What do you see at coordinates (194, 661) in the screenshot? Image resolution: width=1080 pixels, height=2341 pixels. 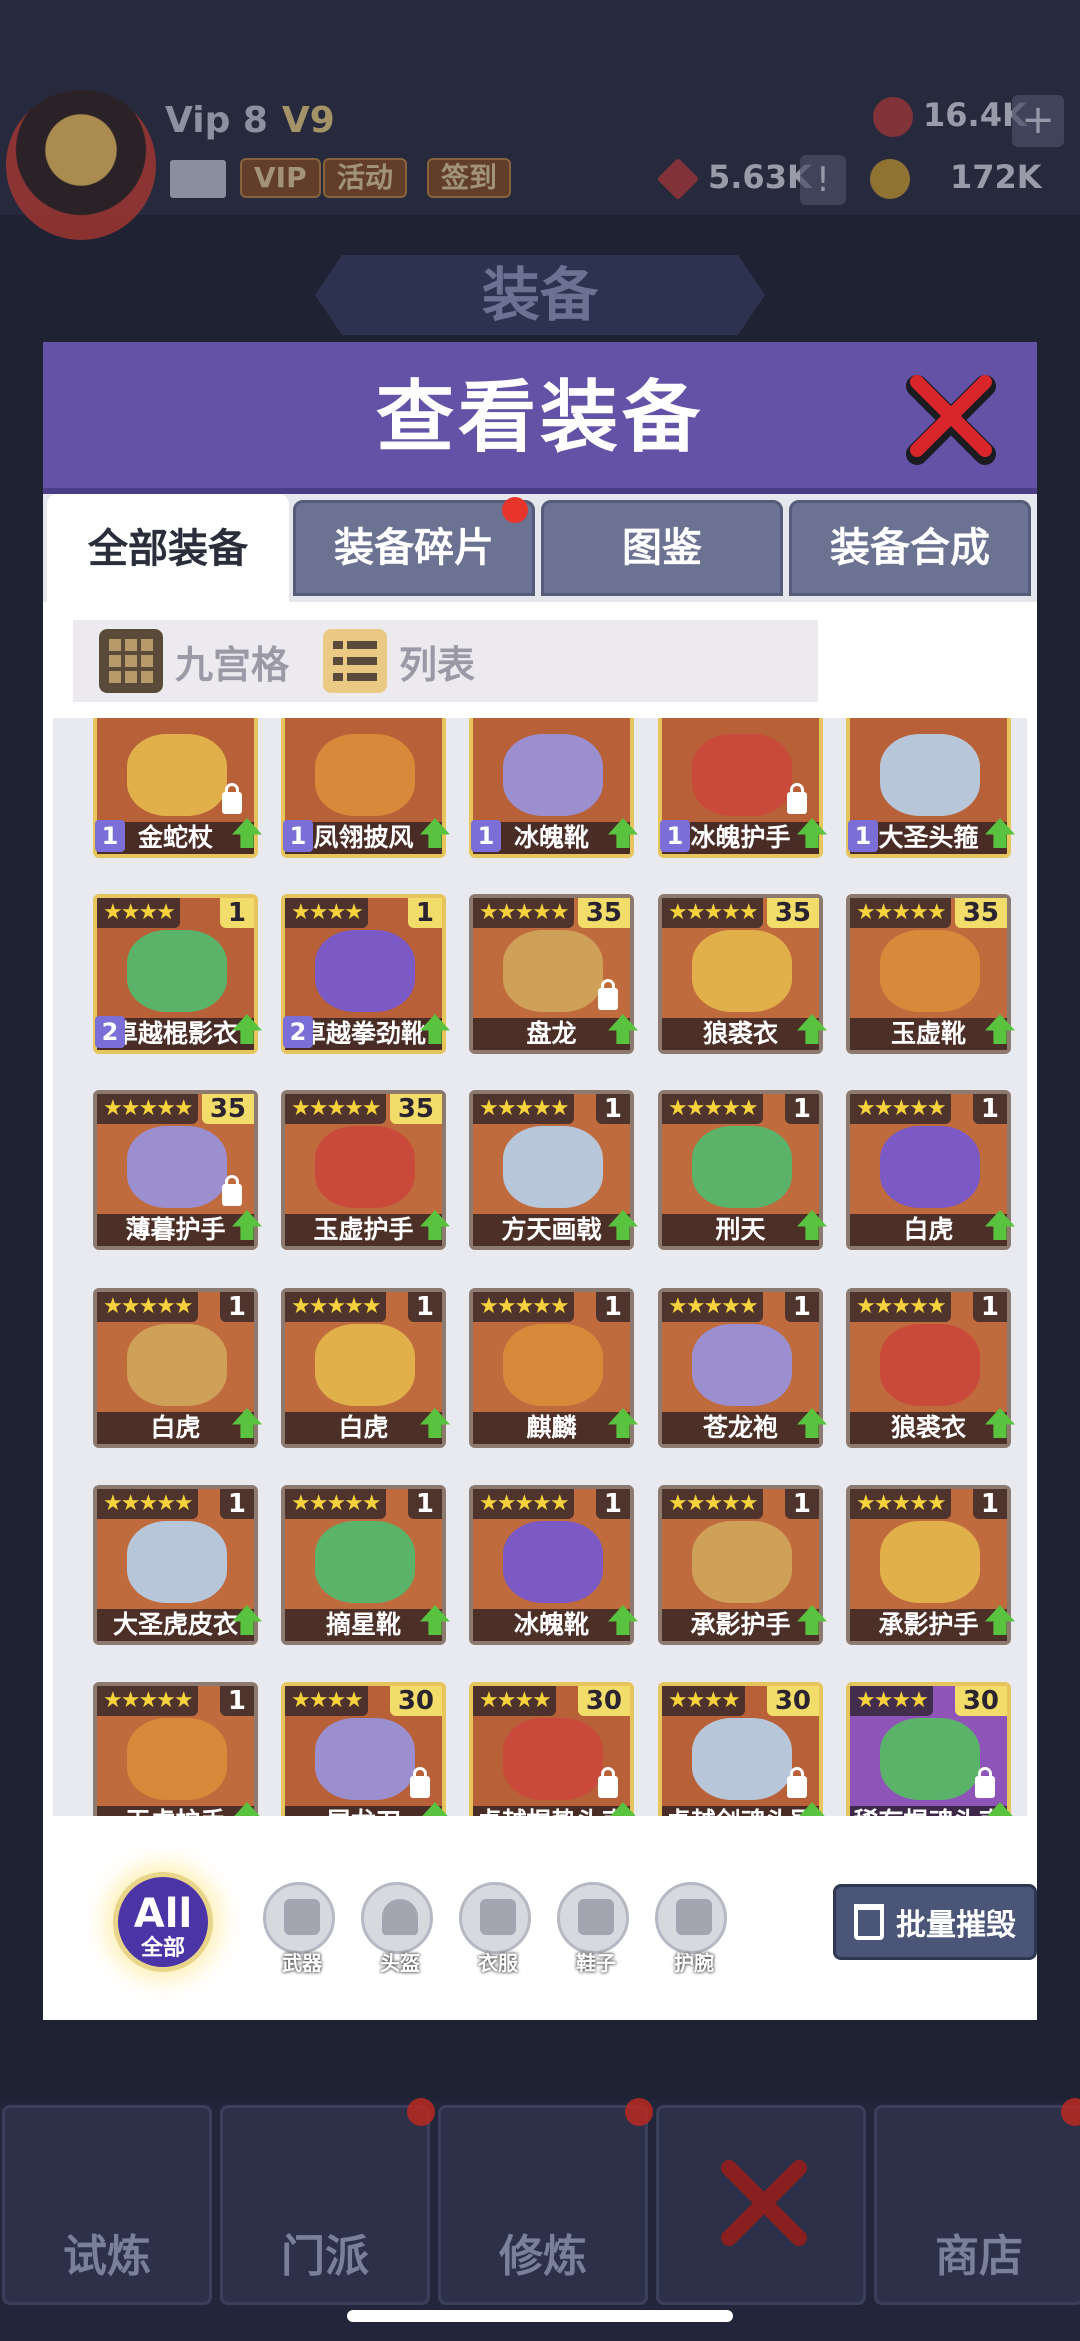 I see `grid-view-button: 九宫格` at bounding box center [194, 661].